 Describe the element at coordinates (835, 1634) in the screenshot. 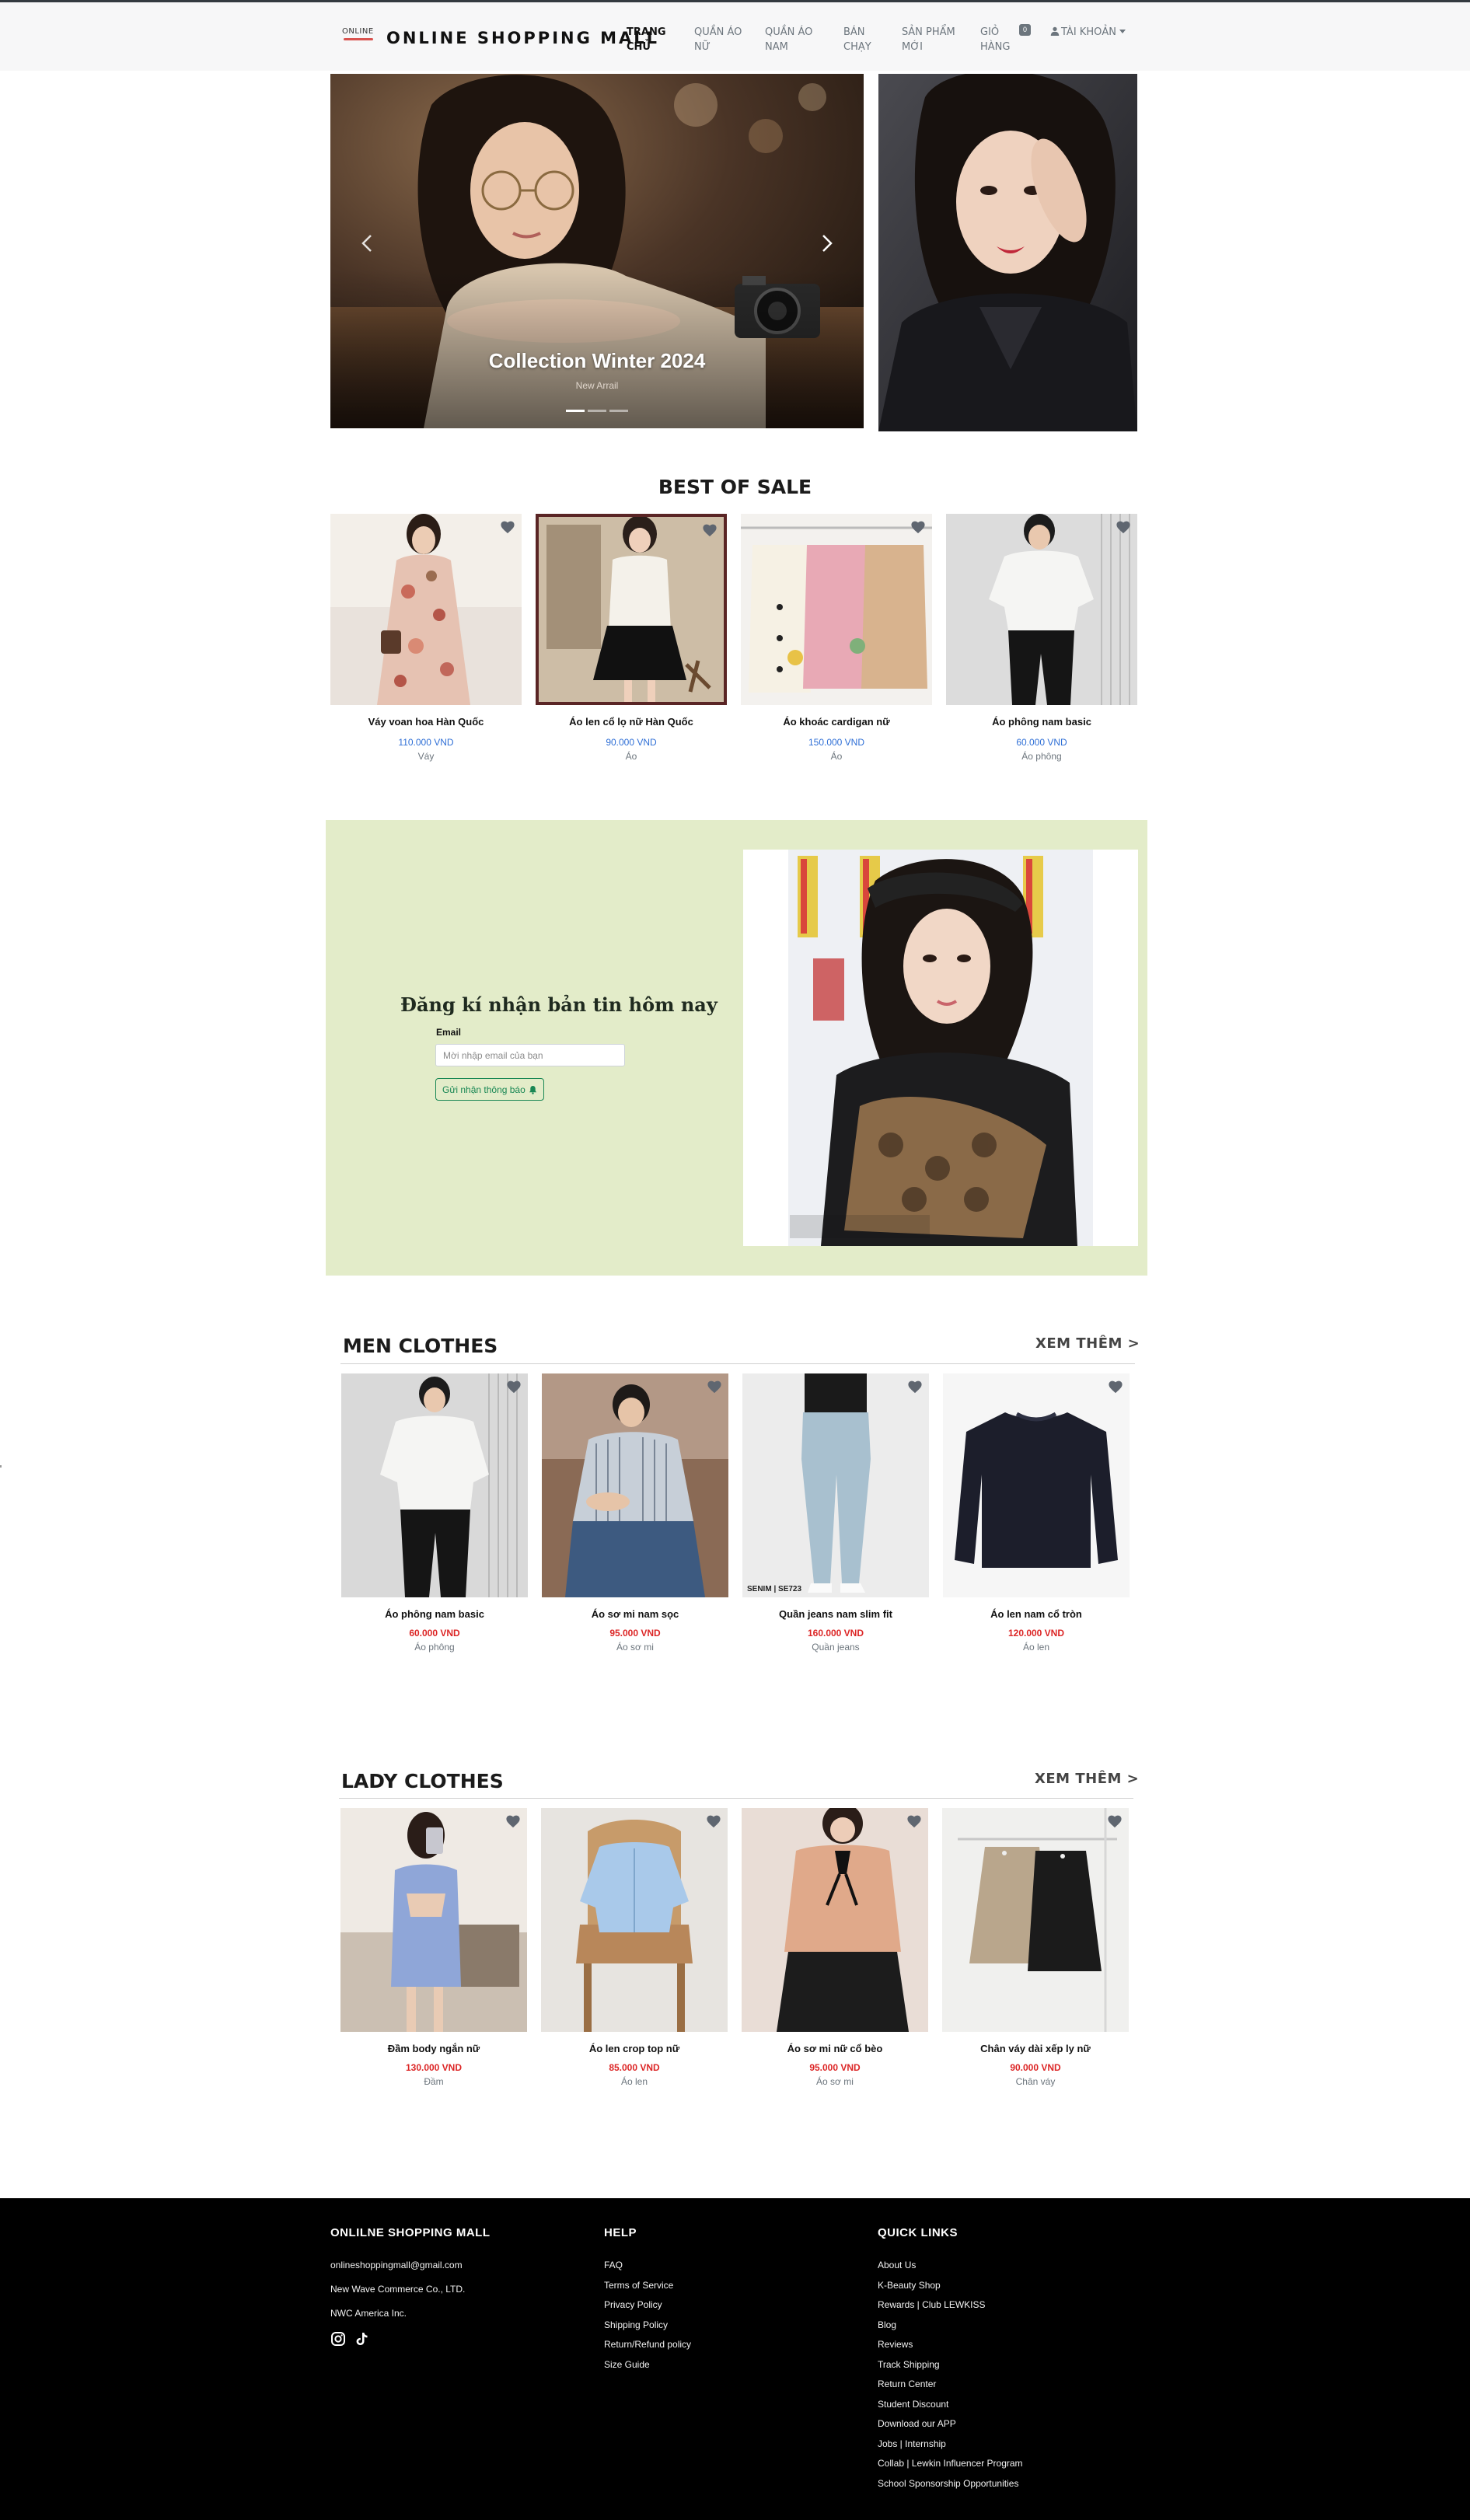

I see `product-price: 160.000 VND` at that location.